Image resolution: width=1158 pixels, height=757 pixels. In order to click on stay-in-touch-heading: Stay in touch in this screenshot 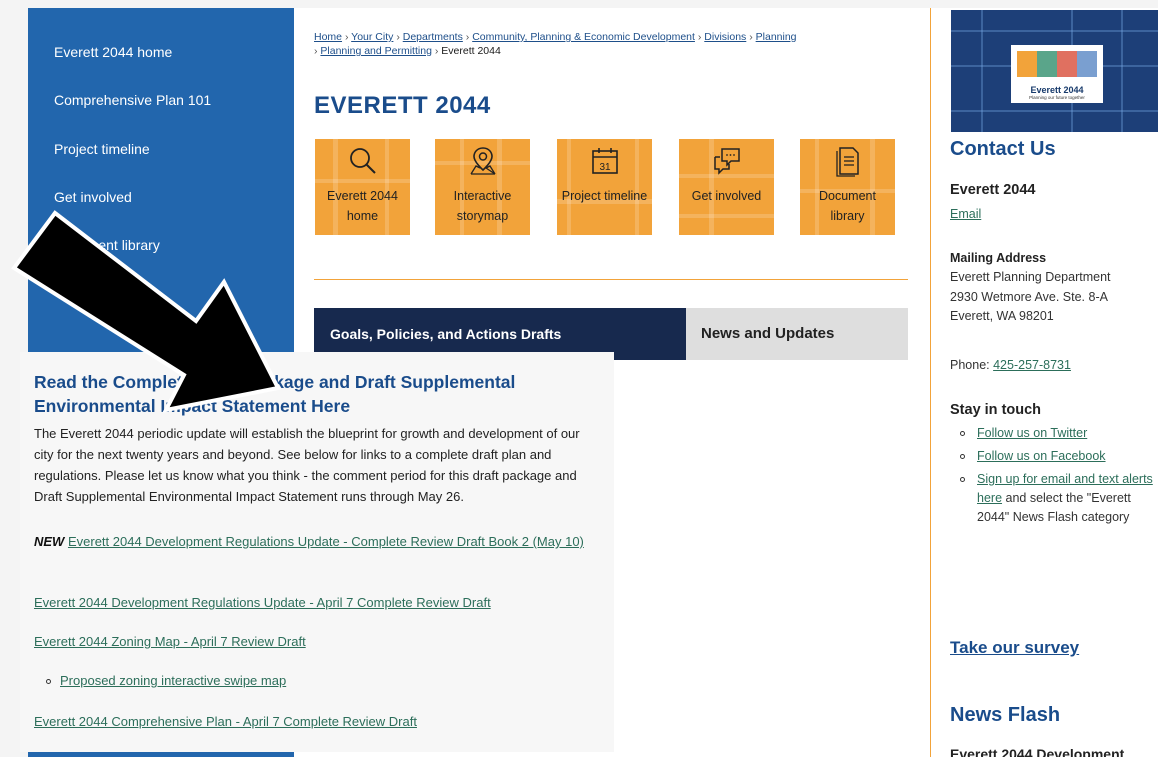, I will do `click(996, 410)`.